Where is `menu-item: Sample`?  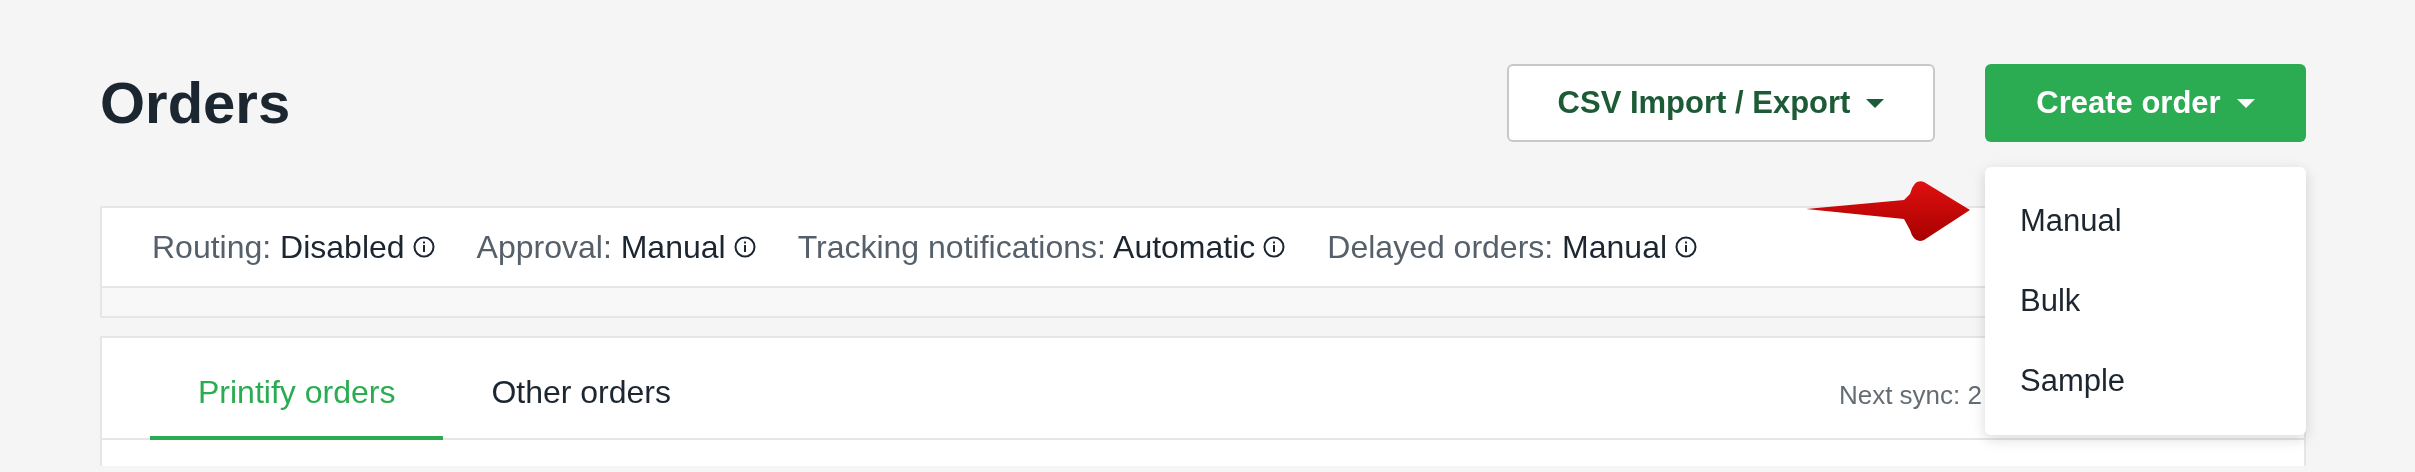
menu-item: Sample is located at coordinates (2145, 381).